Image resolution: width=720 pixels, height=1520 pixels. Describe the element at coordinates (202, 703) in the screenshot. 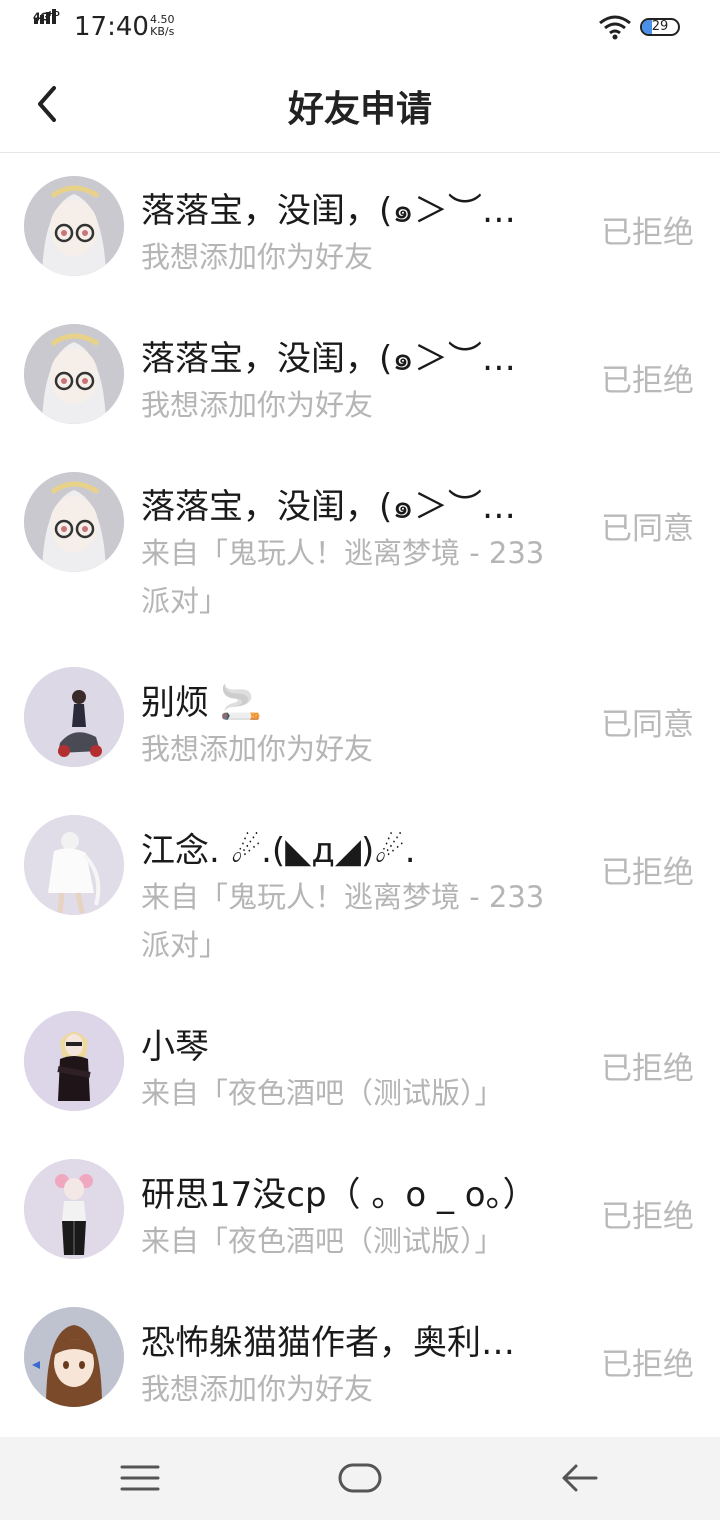

I see `requester-name: 别烦 🚬` at that location.